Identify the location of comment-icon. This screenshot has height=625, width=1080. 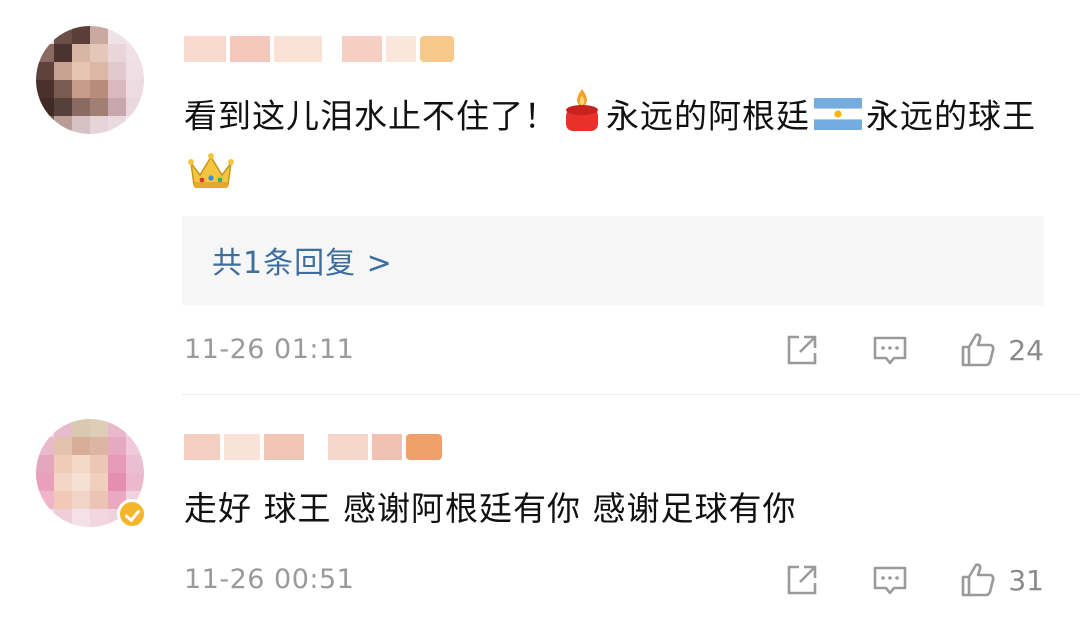
(890, 580).